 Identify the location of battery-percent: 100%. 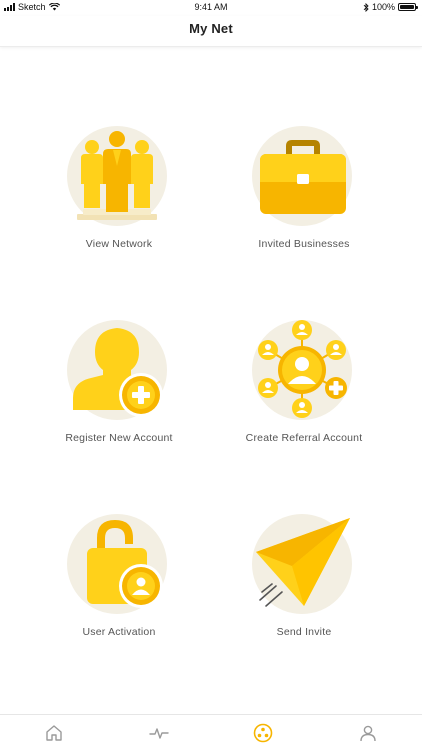
(383, 7).